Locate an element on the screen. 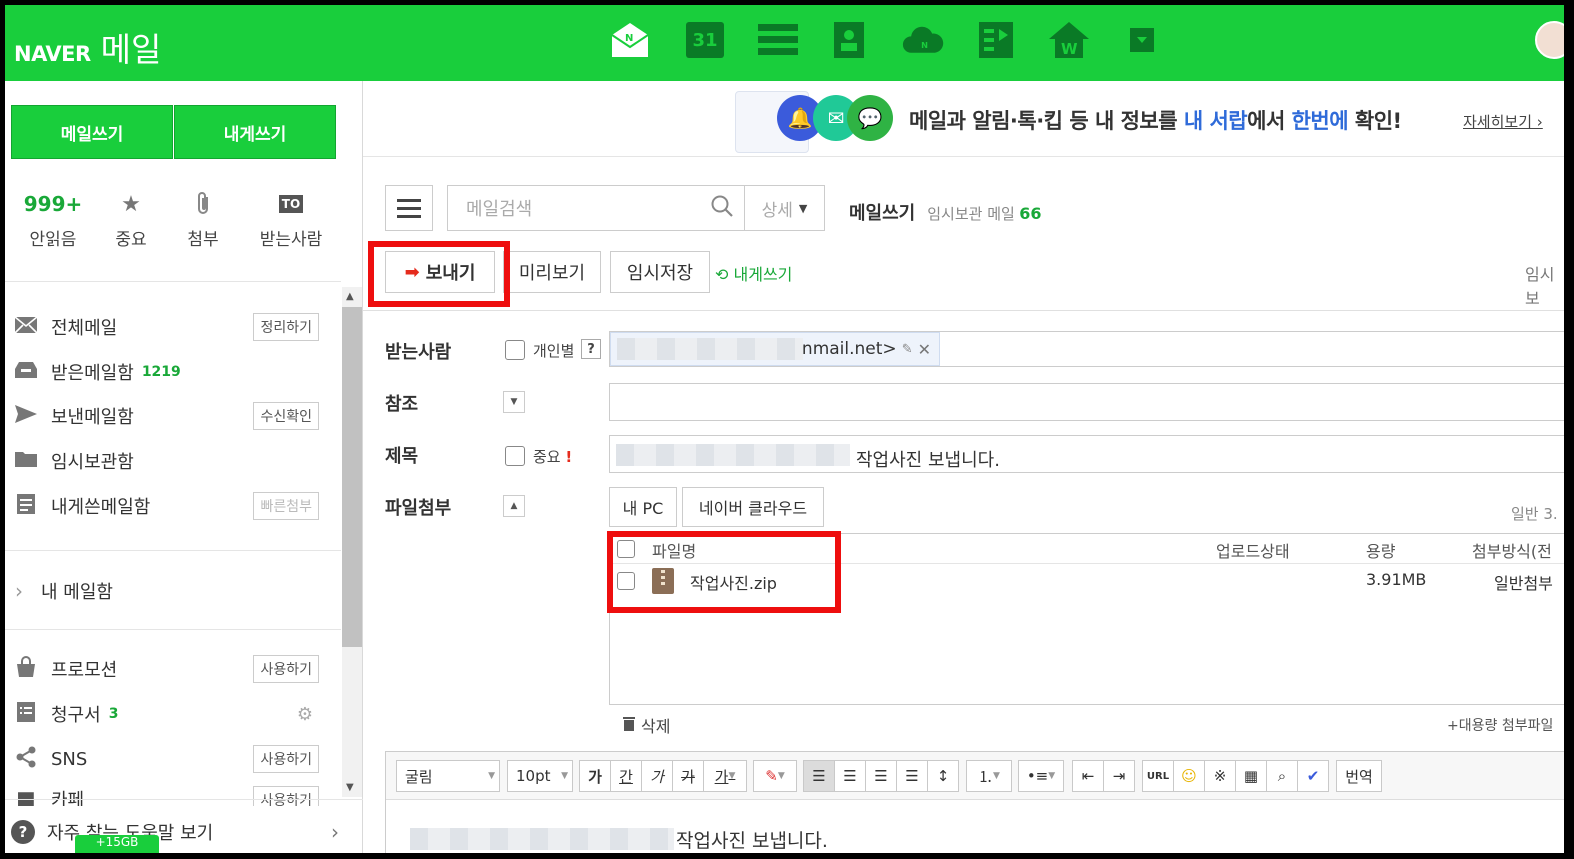  calendar-day: 31 is located at coordinates (705, 40).